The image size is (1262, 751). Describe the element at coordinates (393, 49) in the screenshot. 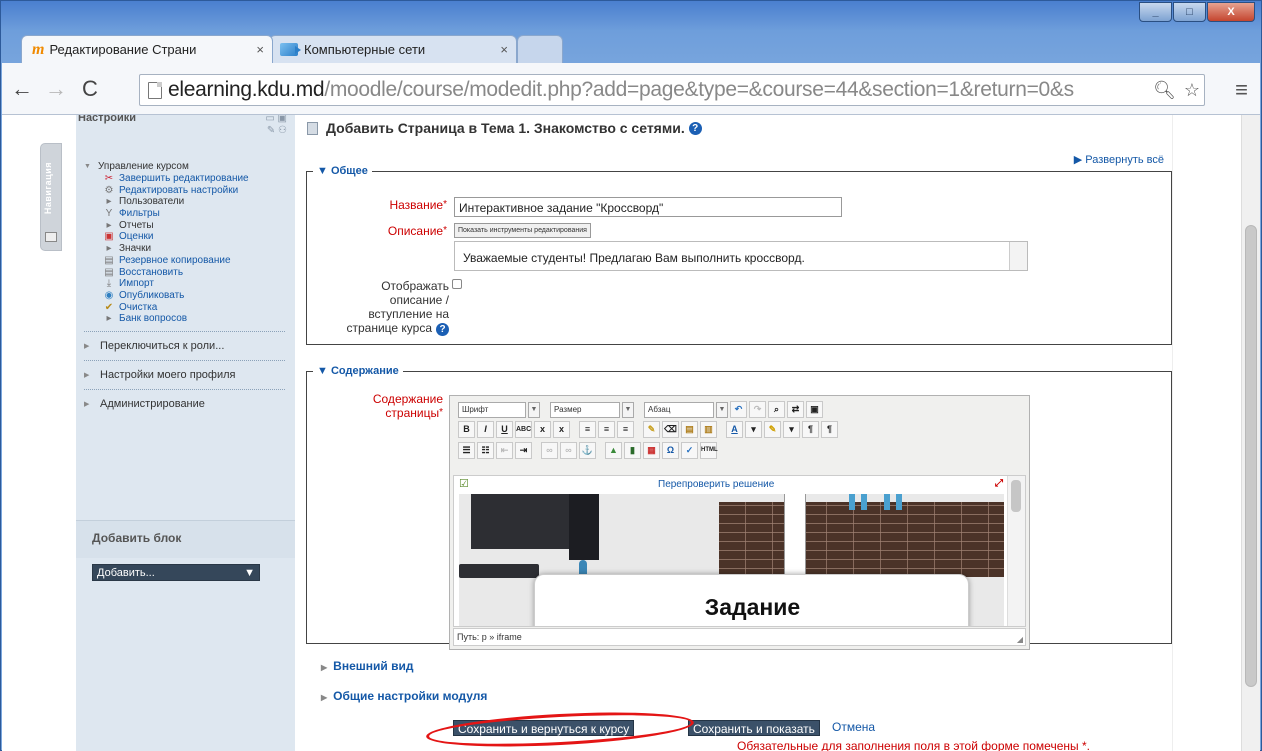

I see `tab-computer-networks: Компьютерные сети ×` at that location.